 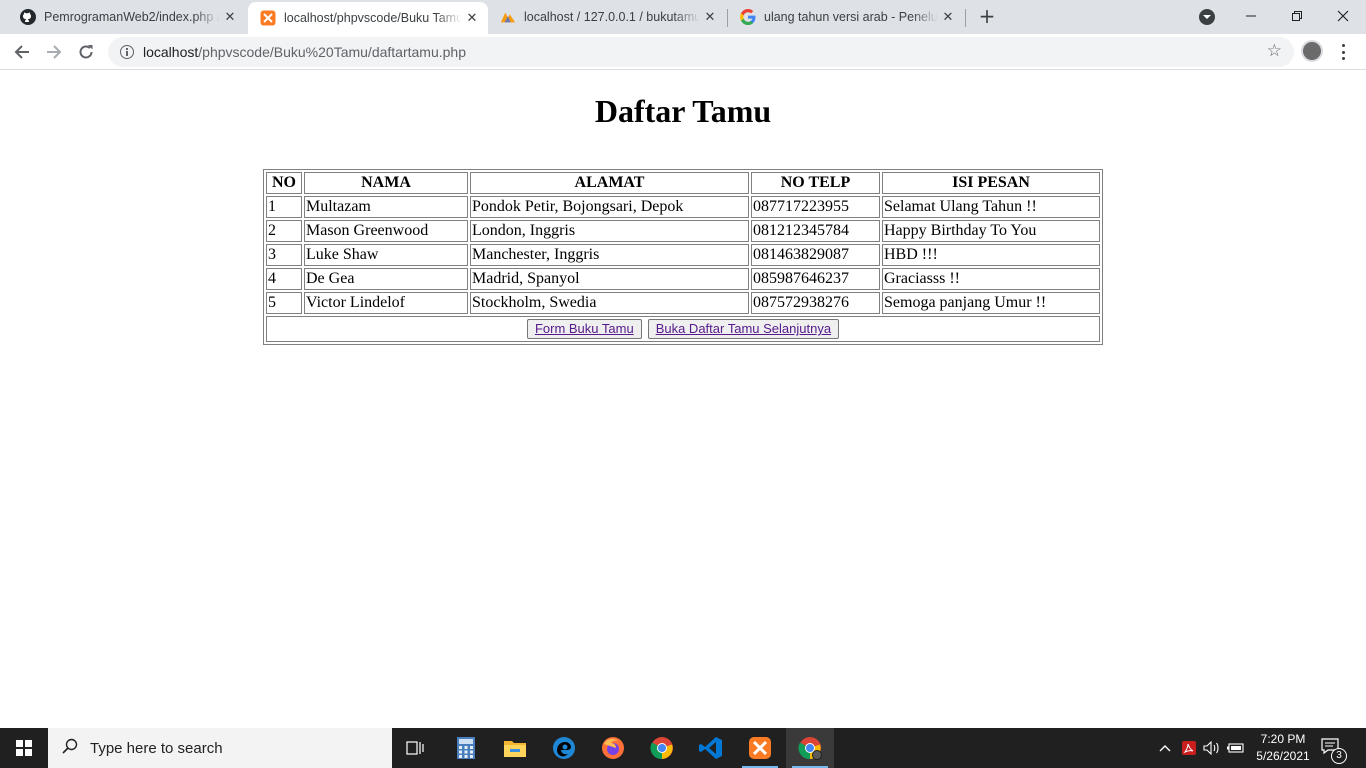 What do you see at coordinates (1312, 51) in the screenshot?
I see `profile-avatar` at bounding box center [1312, 51].